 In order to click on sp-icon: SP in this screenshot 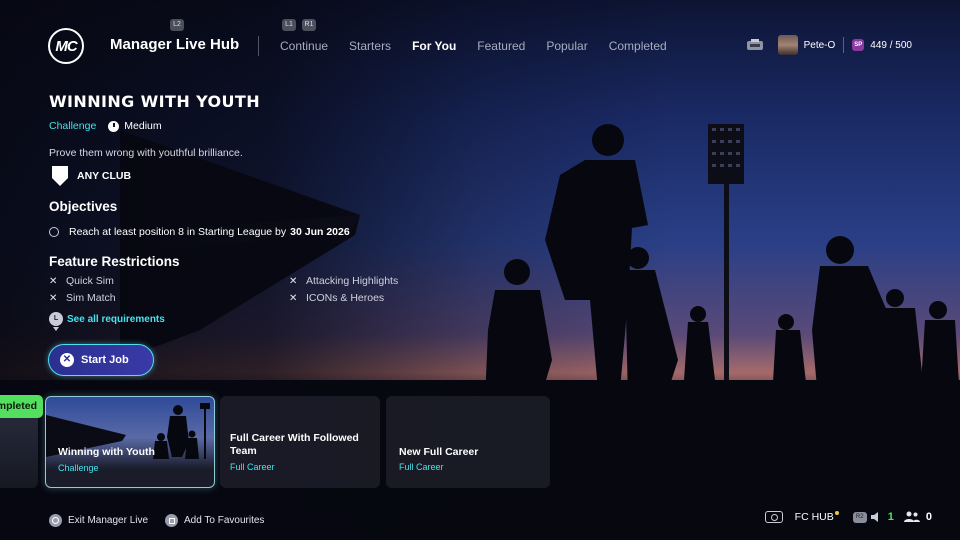, I will do `click(858, 45)`.